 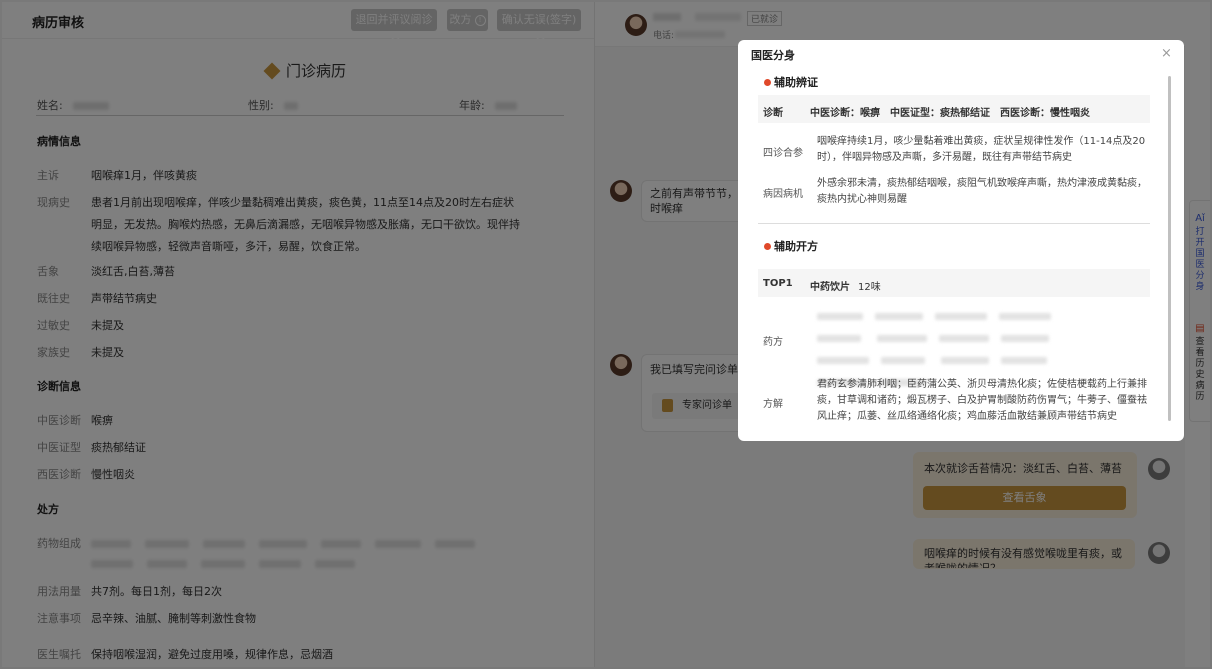 I want to click on modal-scrollbar, so click(x=1169, y=248).